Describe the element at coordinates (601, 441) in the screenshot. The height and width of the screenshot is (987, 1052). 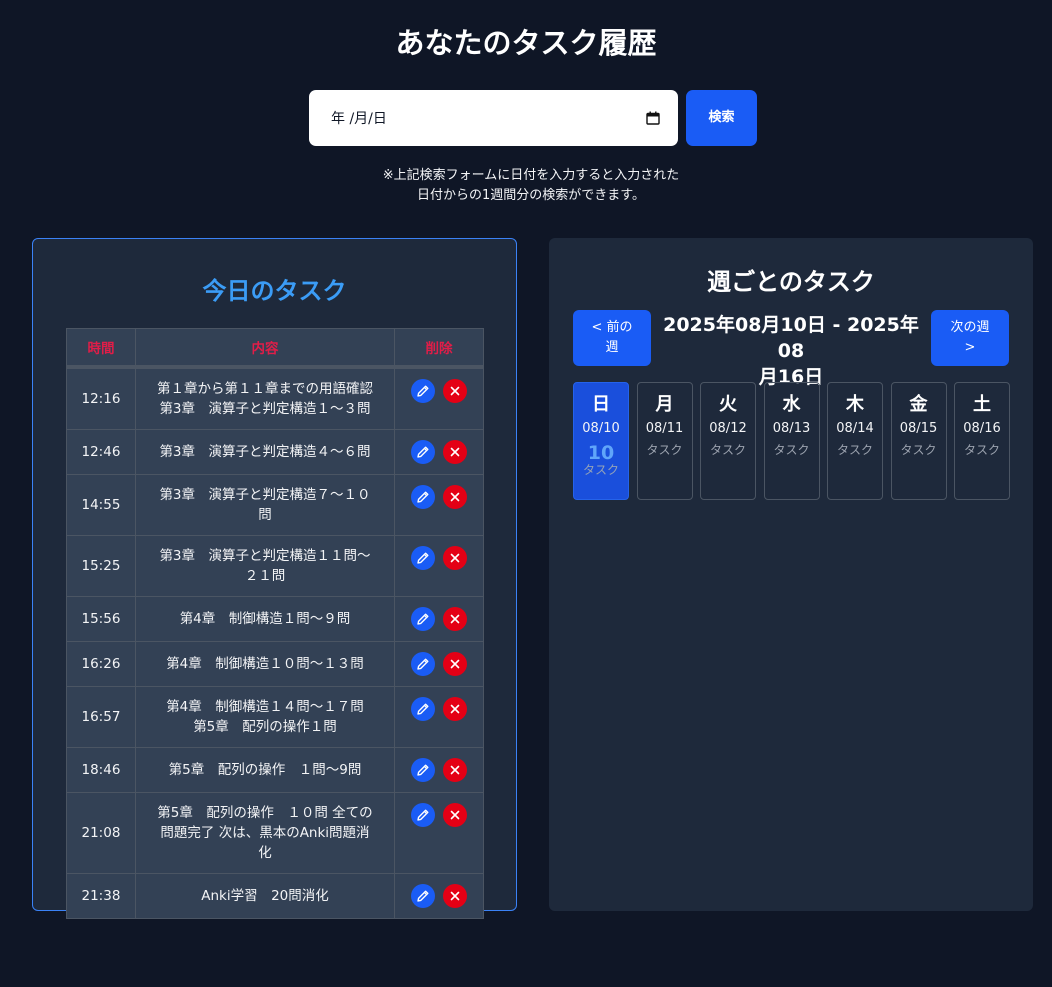
I see `day-card: 日 08/10 10 タスク` at that location.